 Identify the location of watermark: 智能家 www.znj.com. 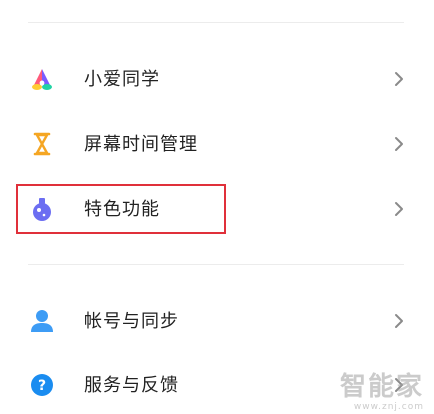
(382, 392).